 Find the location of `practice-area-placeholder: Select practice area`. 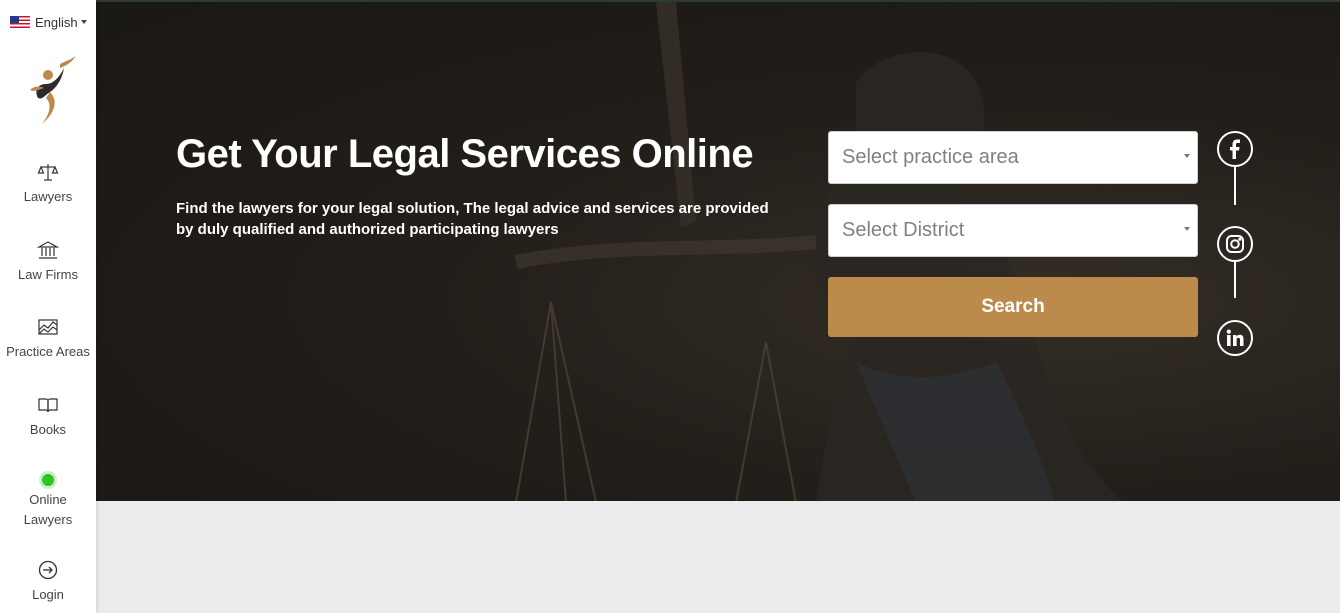

practice-area-placeholder: Select practice area is located at coordinates (930, 157).